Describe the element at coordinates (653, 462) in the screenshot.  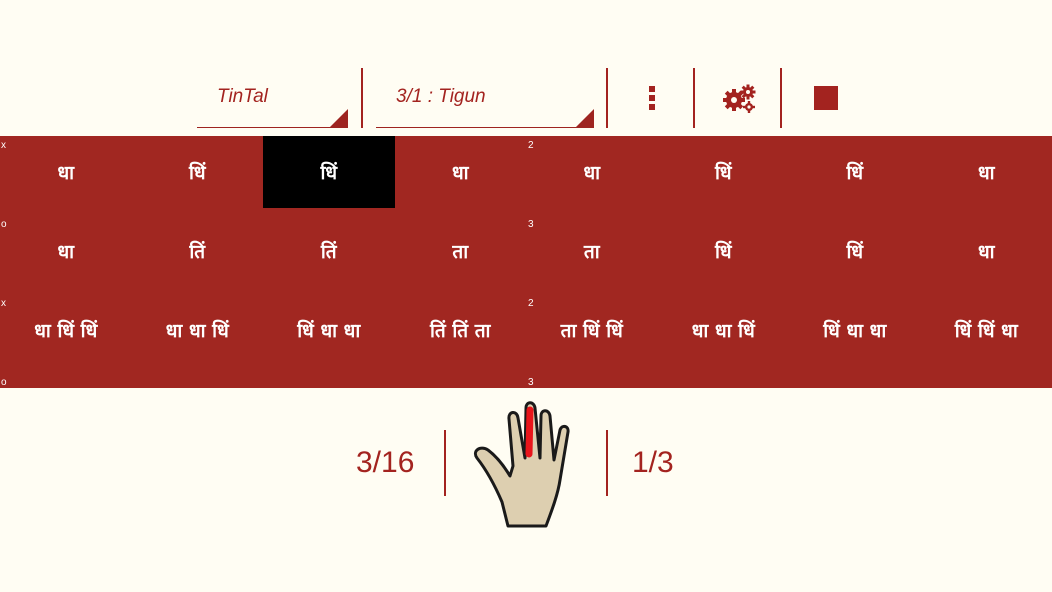
I see `cycle-counter: 1/3` at that location.